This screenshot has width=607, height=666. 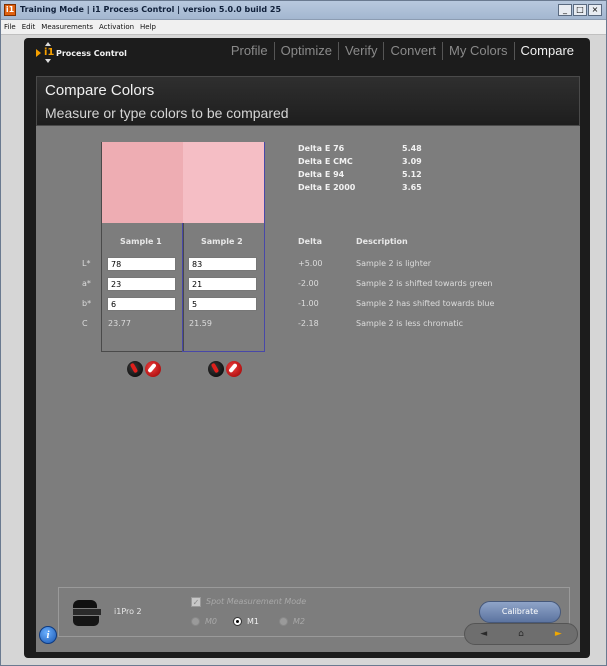 What do you see at coordinates (142, 182) in the screenshot?
I see `sample-1-swatch` at bounding box center [142, 182].